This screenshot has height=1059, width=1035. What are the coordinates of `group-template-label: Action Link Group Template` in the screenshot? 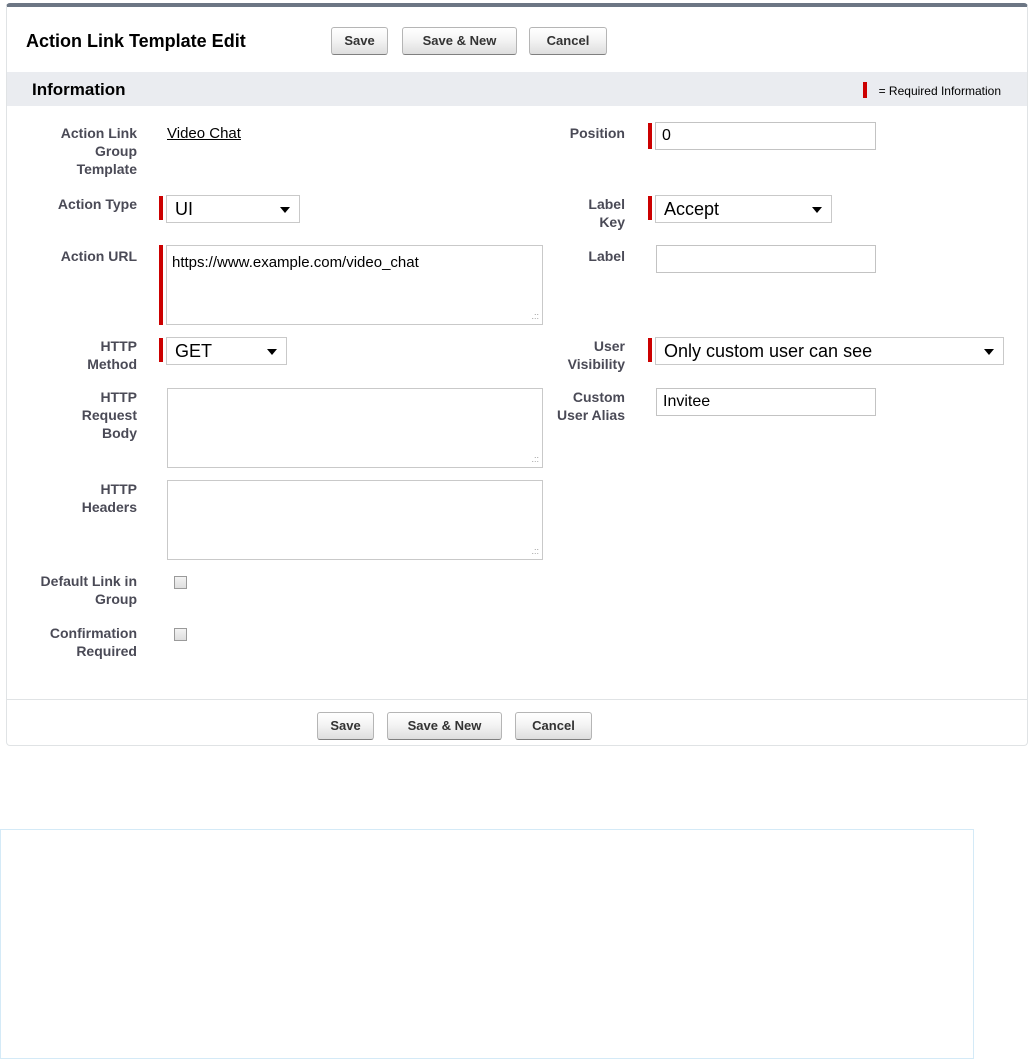 It's located at (74, 151).